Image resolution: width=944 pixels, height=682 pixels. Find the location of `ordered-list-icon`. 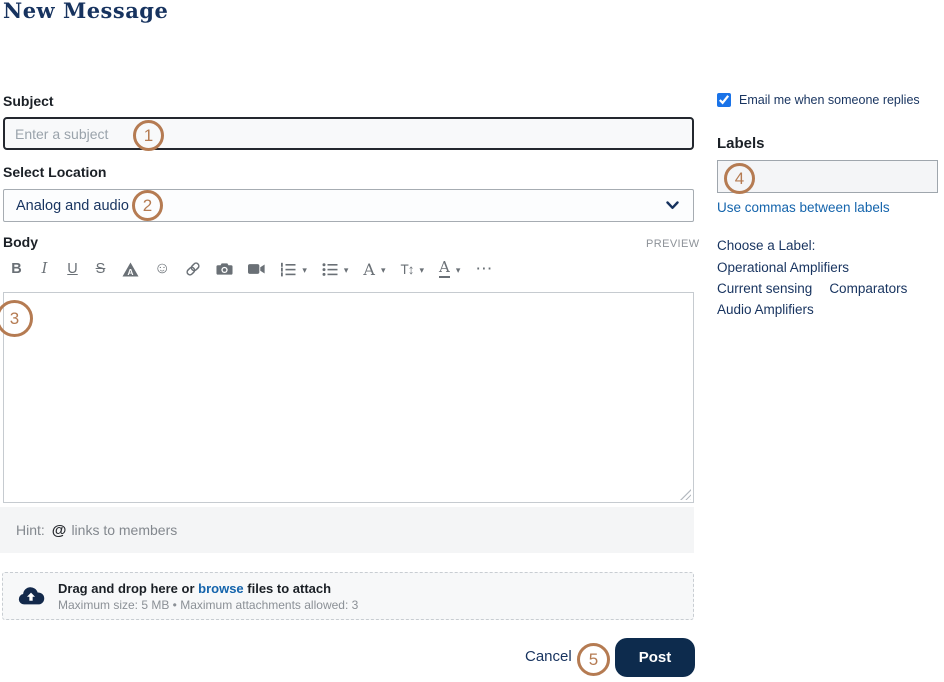

ordered-list-icon is located at coordinates (288, 269).